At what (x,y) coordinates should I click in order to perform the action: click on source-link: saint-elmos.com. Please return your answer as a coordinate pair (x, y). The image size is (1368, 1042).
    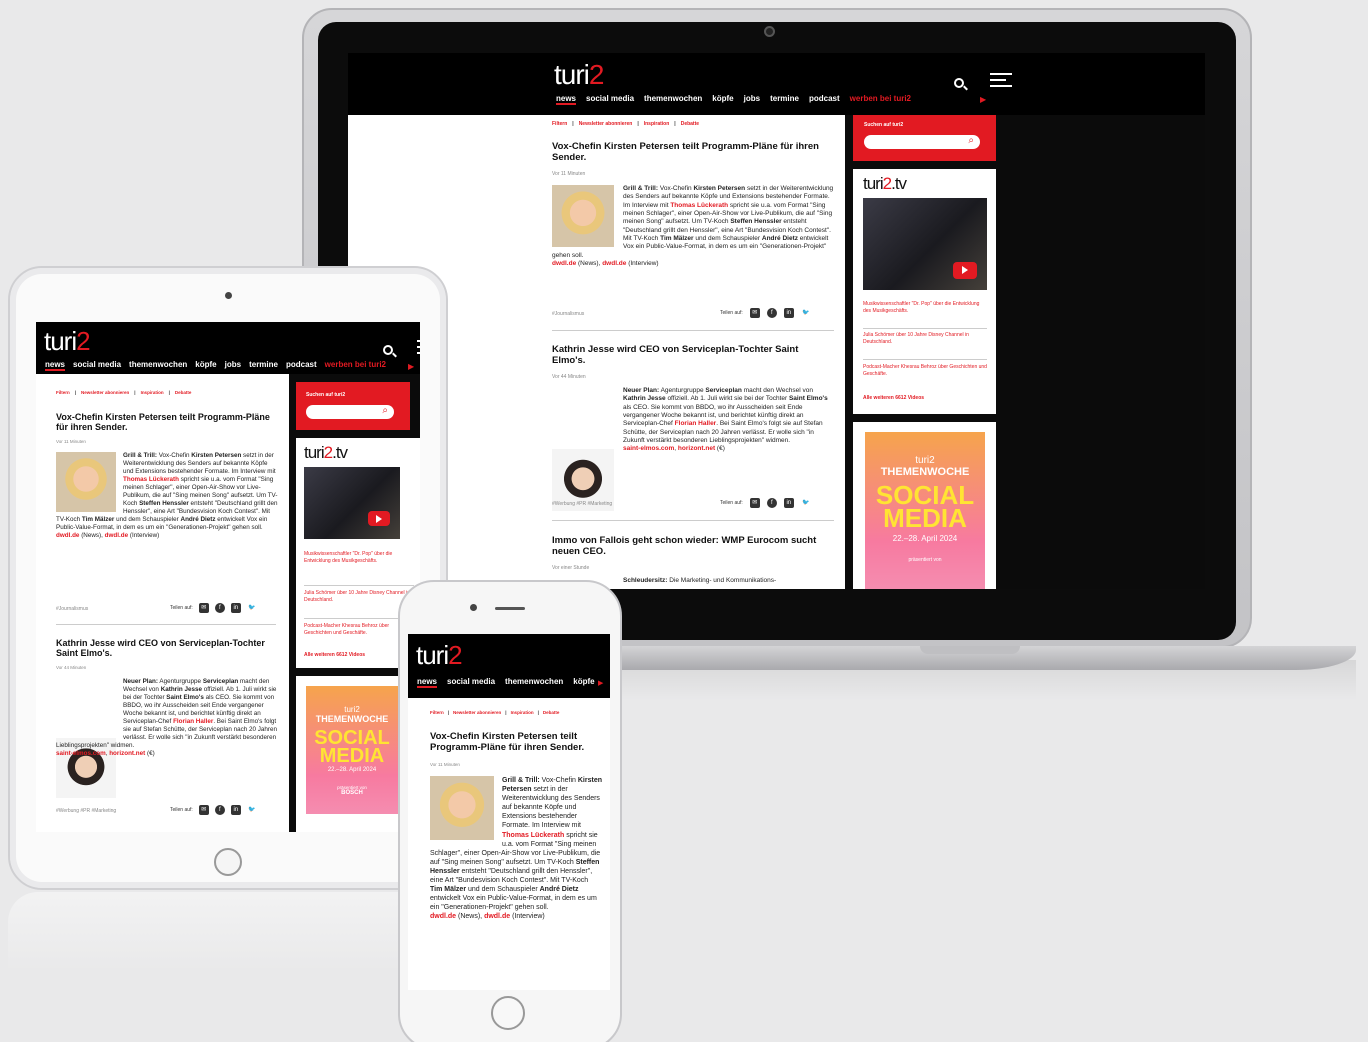
    Looking at the image, I should click on (648, 448).